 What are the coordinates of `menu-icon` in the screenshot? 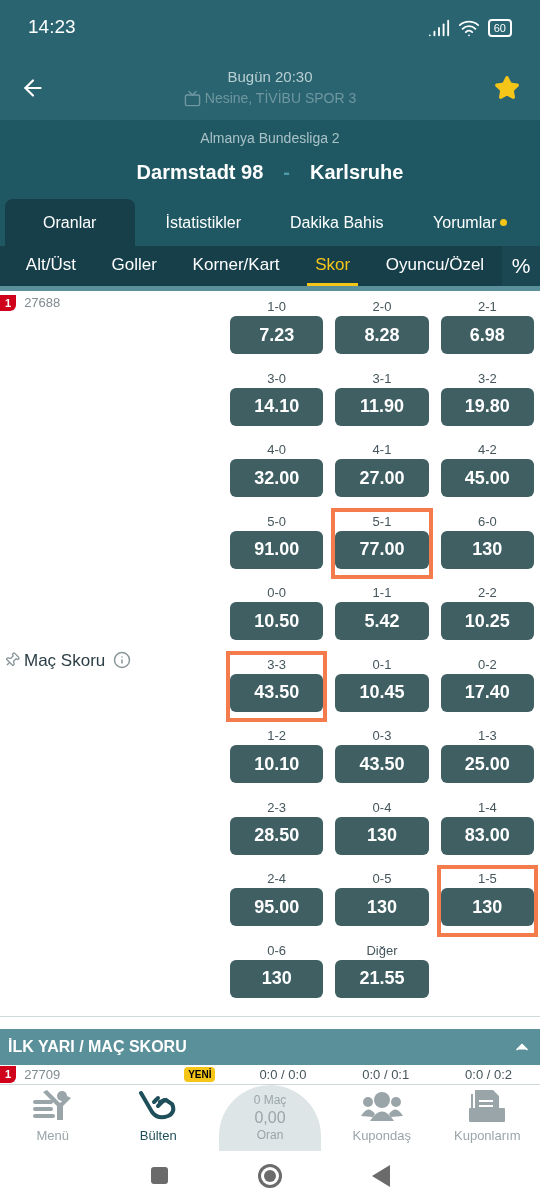 It's located at (52, 1106).